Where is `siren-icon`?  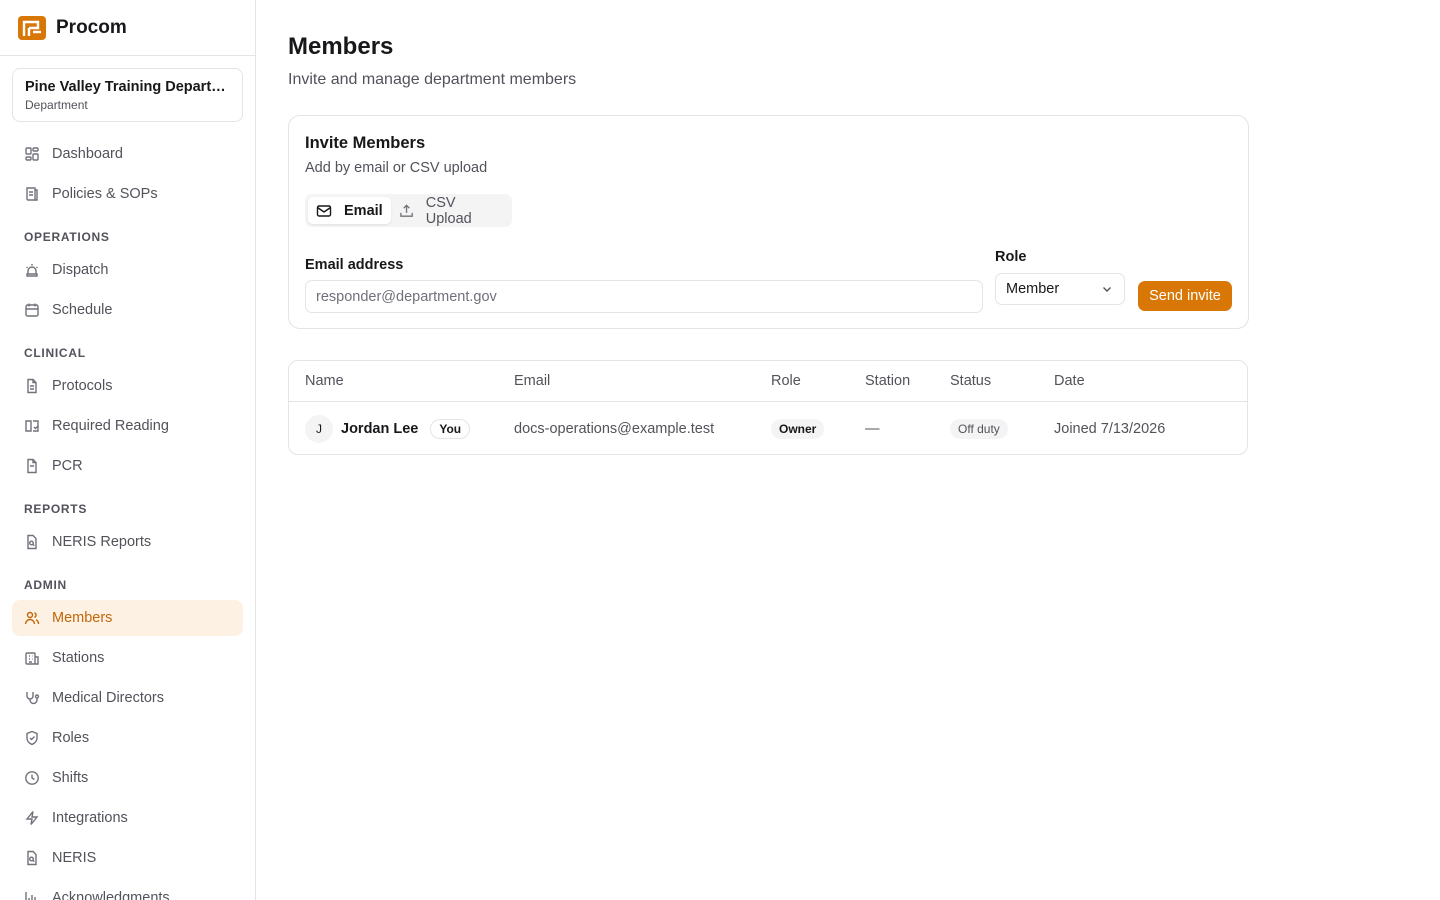 siren-icon is located at coordinates (32, 270).